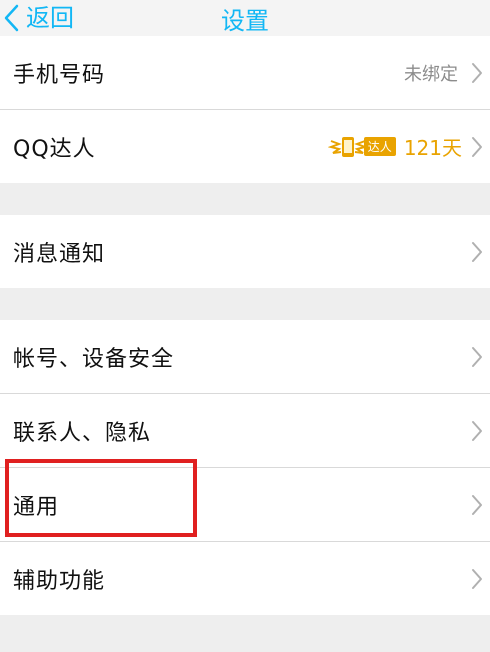  What do you see at coordinates (59, 581) in the screenshot?
I see `settings-item-label: 辅助功能` at bounding box center [59, 581].